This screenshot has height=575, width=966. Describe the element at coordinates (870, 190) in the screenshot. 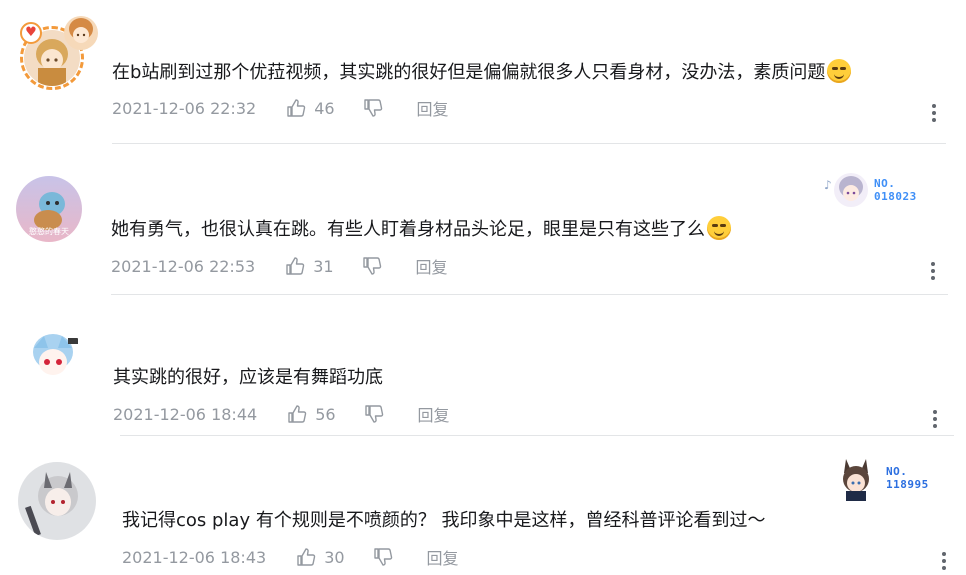

I see `fan-badge: ♪ NO. 018023` at that location.